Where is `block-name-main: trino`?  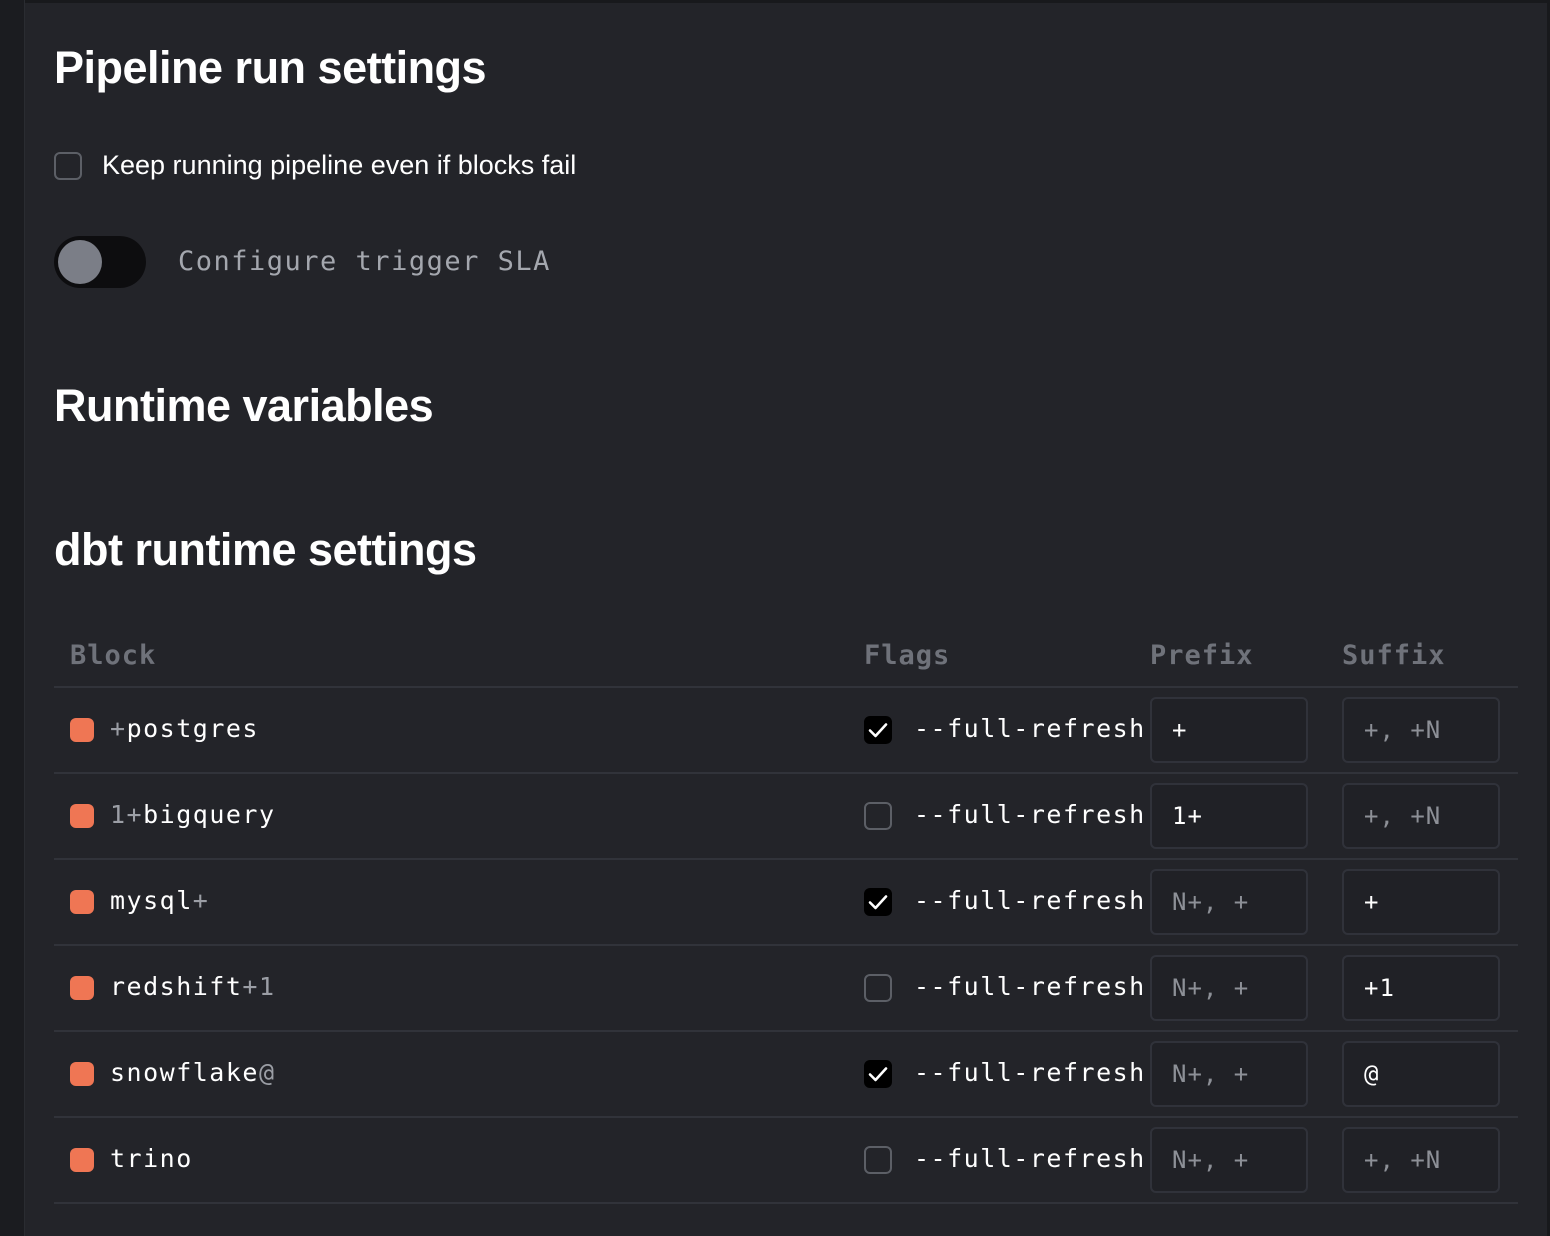 block-name-main: trino is located at coordinates (151, 1158).